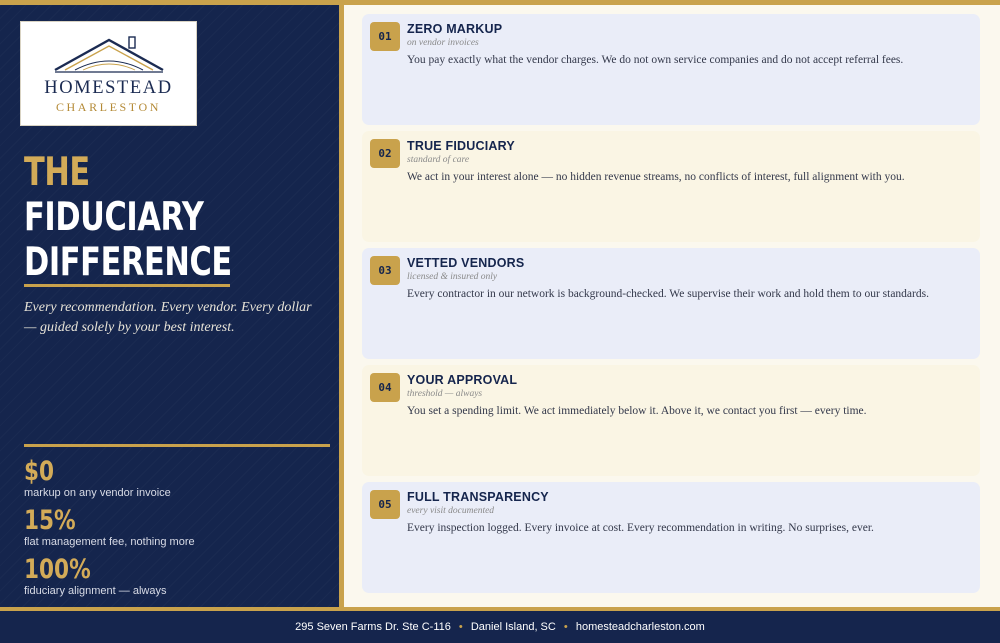 The width and height of the screenshot is (1000, 643). What do you see at coordinates (451, 511) in the screenshot?
I see `card-subtitle: every visit documented` at bounding box center [451, 511].